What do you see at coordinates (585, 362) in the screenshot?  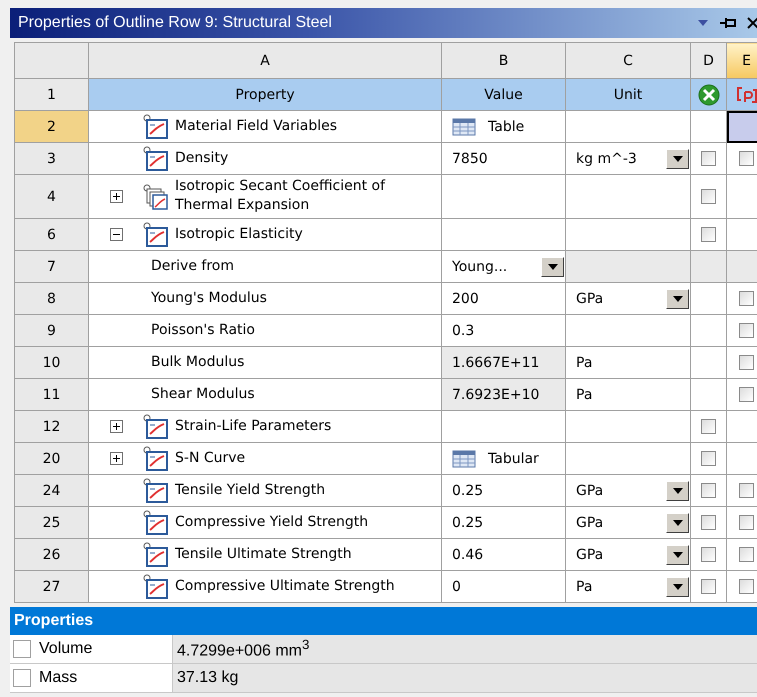 I see `unit-text: Pa` at bounding box center [585, 362].